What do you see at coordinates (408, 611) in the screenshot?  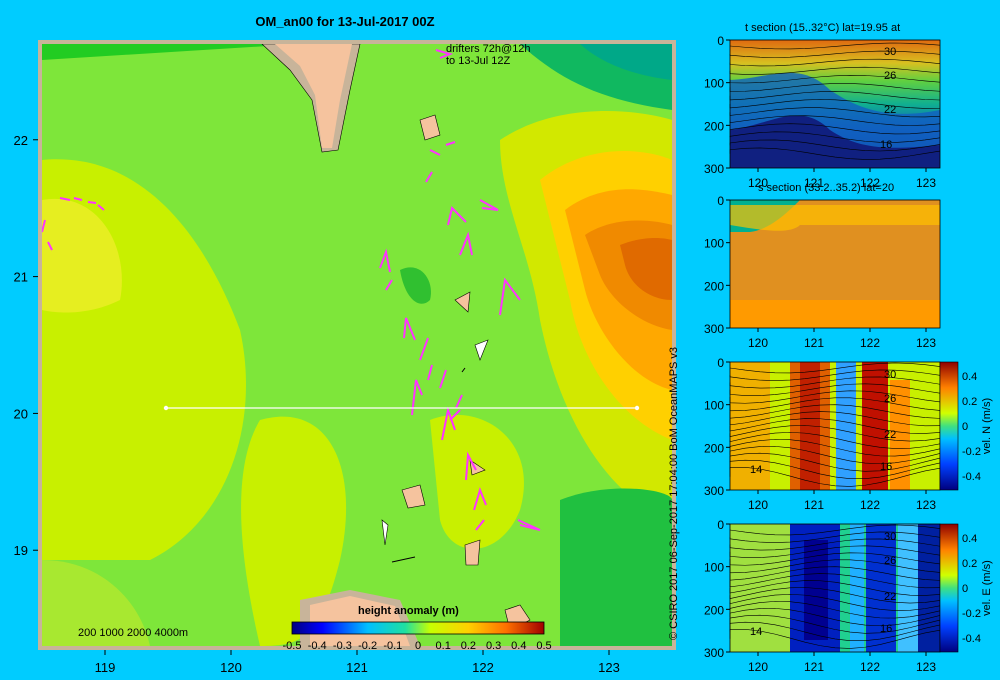 I see `colorbar-label: height anomaly (m)` at bounding box center [408, 611].